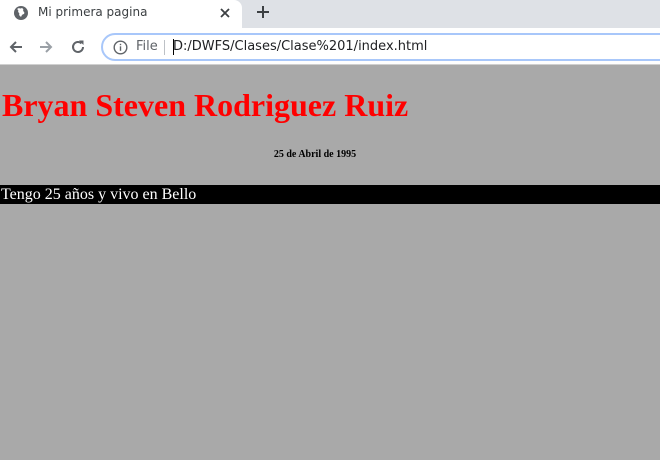  I want to click on active-tab: Mi primera pagina, so click(121, 14).